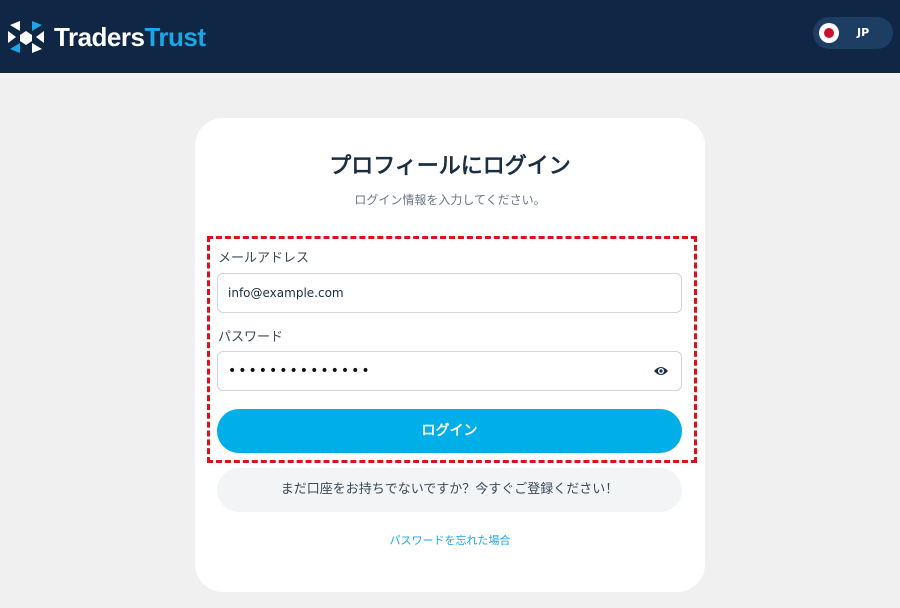  Describe the element at coordinates (450, 36) in the screenshot. I see `top-bar: TradersTrust JP` at that location.